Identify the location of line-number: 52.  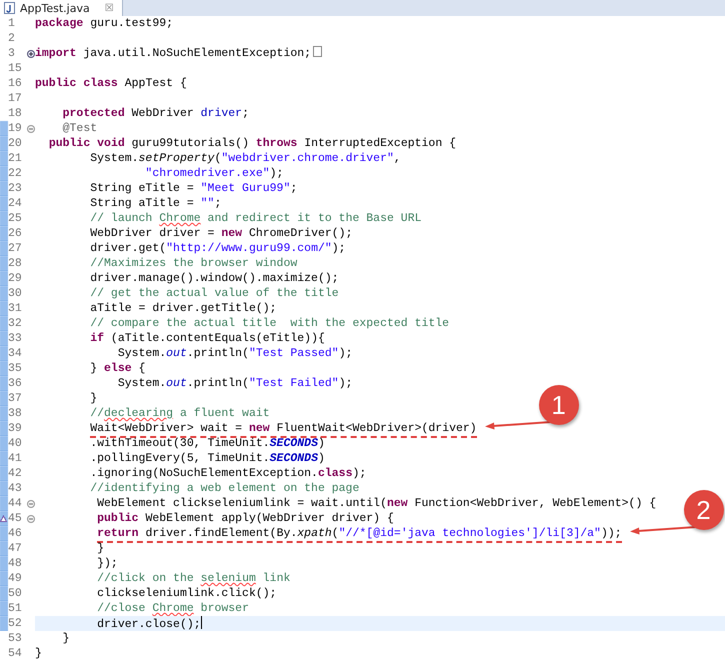
(15, 623).